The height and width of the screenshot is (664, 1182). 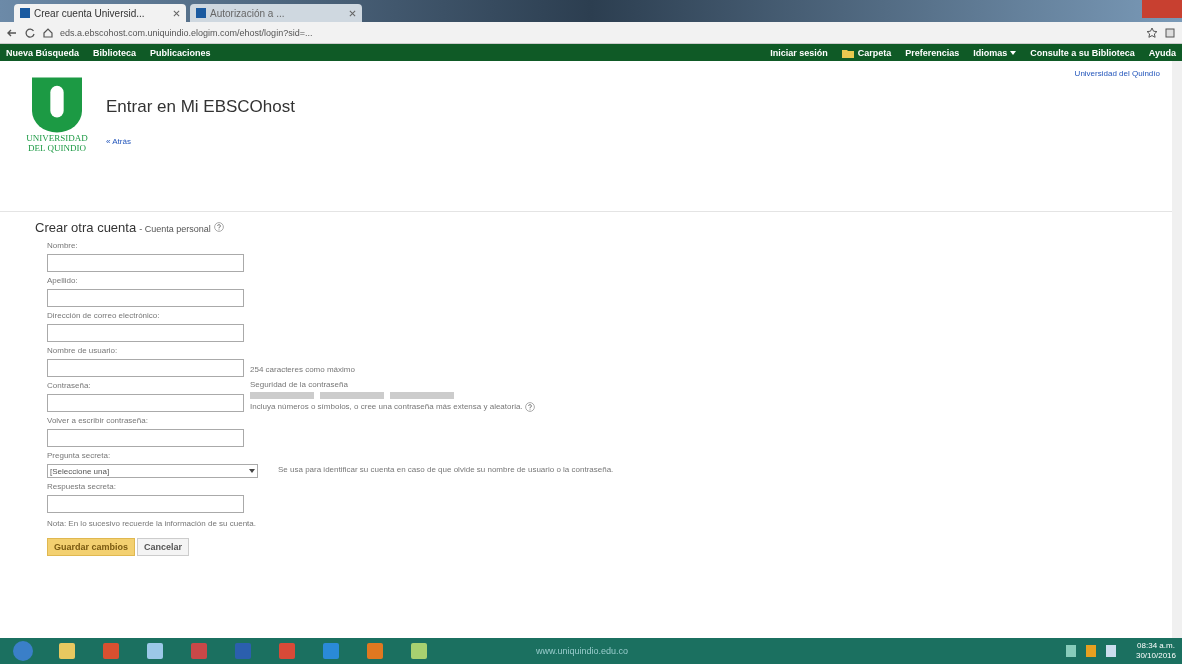 I want to click on logo-icon, so click(x=57, y=105).